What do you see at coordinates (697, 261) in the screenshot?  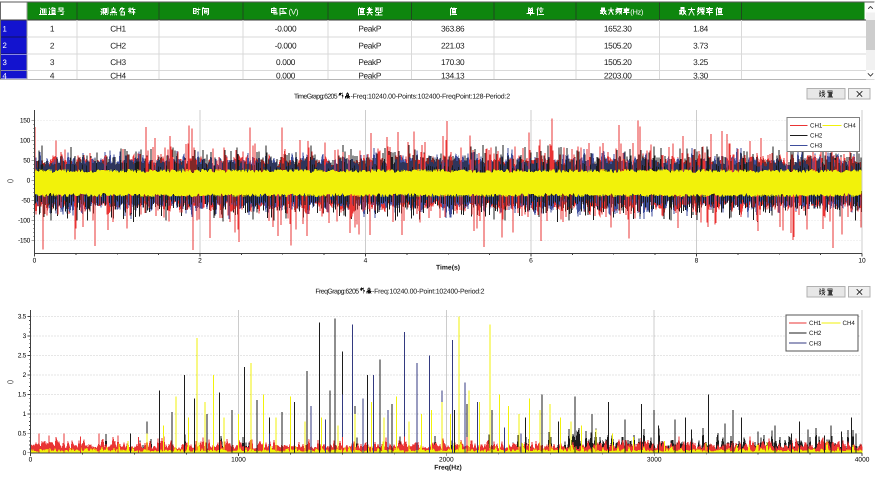 I see `svg-text: 8` at bounding box center [697, 261].